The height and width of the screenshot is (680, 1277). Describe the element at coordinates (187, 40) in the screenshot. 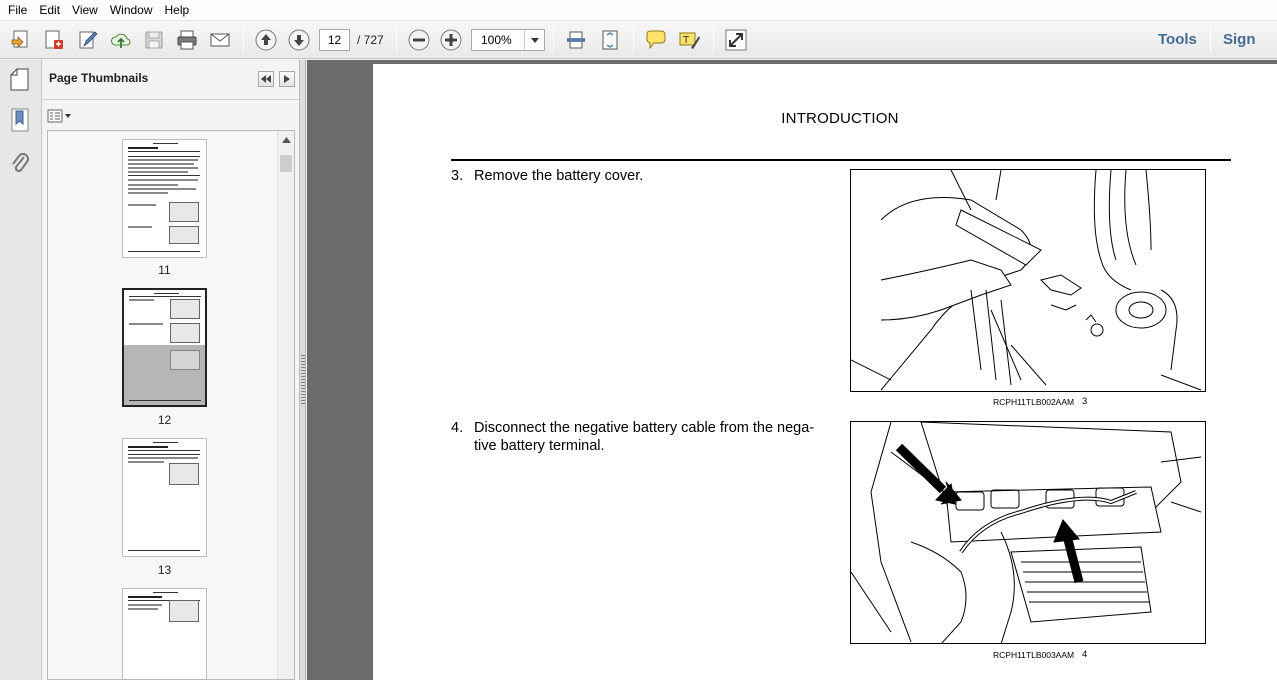

I see `print-icon` at that location.